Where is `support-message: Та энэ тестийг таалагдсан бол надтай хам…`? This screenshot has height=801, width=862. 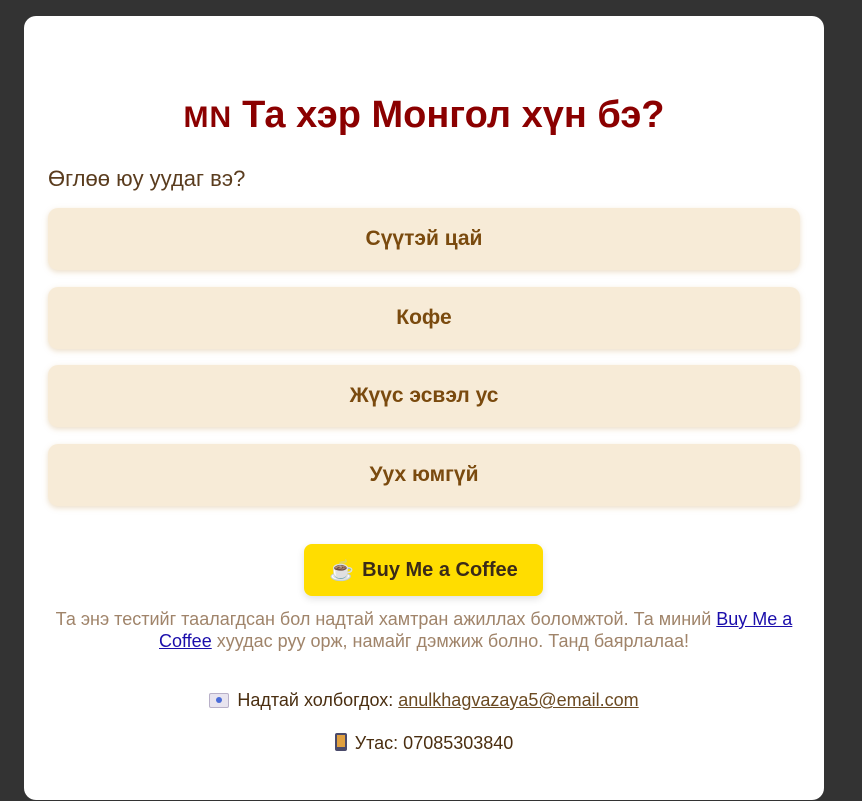
support-message: Та энэ тестийг таалагдсан бол надтай хам… is located at coordinates (424, 630).